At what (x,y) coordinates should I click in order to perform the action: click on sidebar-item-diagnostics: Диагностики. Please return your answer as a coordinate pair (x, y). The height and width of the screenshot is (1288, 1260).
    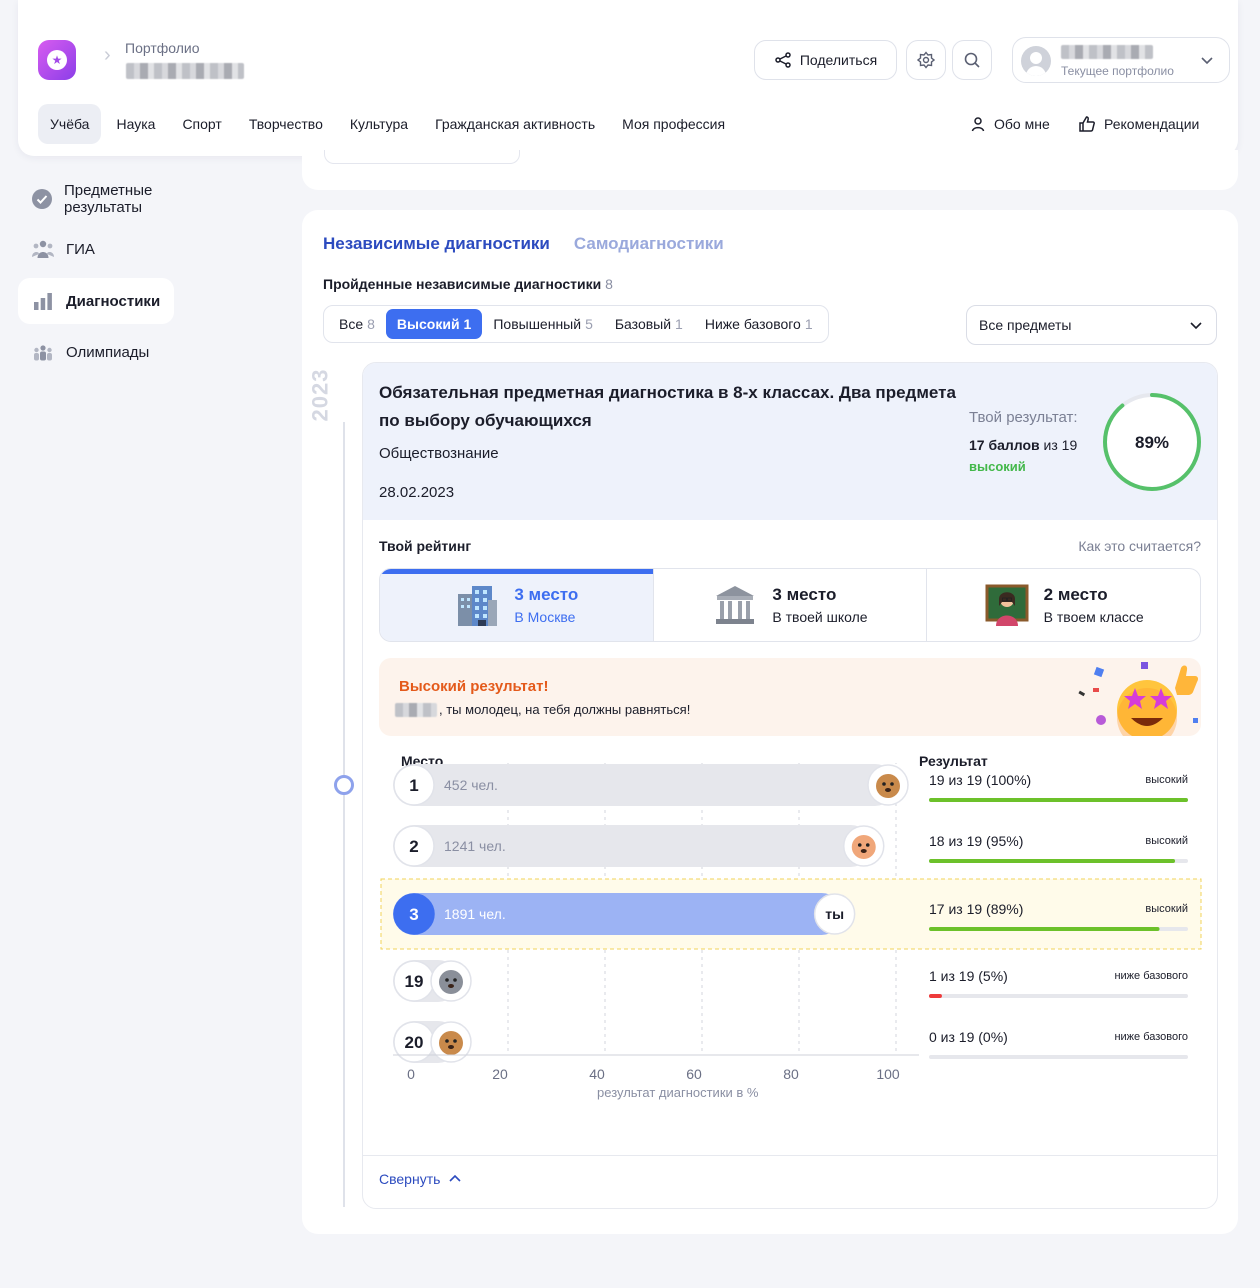
    Looking at the image, I should click on (96, 301).